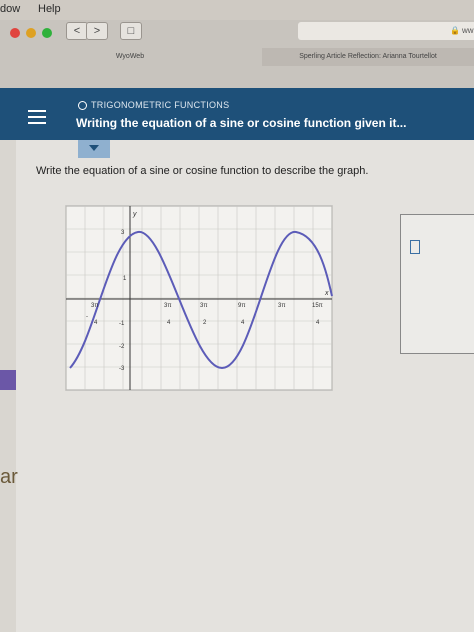 The width and height of the screenshot is (474, 632). Describe the element at coordinates (122, 347) in the screenshot. I see `y-tick-label: -2` at that location.